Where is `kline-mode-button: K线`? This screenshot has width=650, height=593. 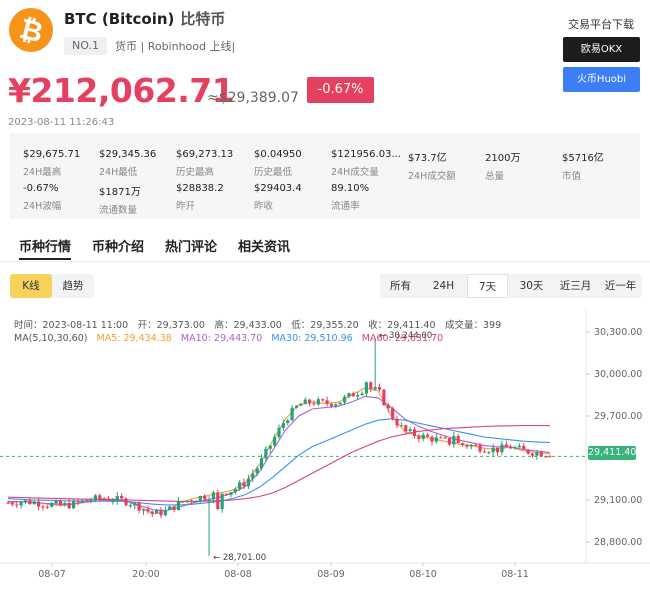
kline-mode-button: K线 is located at coordinates (31, 286).